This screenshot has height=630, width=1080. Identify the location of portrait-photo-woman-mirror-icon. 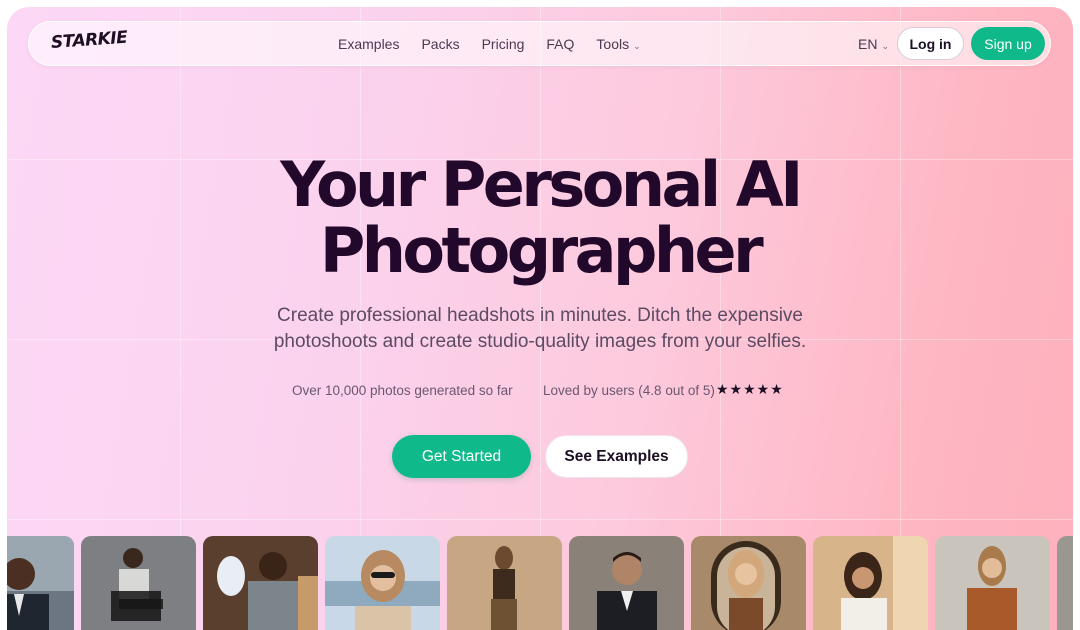
(748, 583).